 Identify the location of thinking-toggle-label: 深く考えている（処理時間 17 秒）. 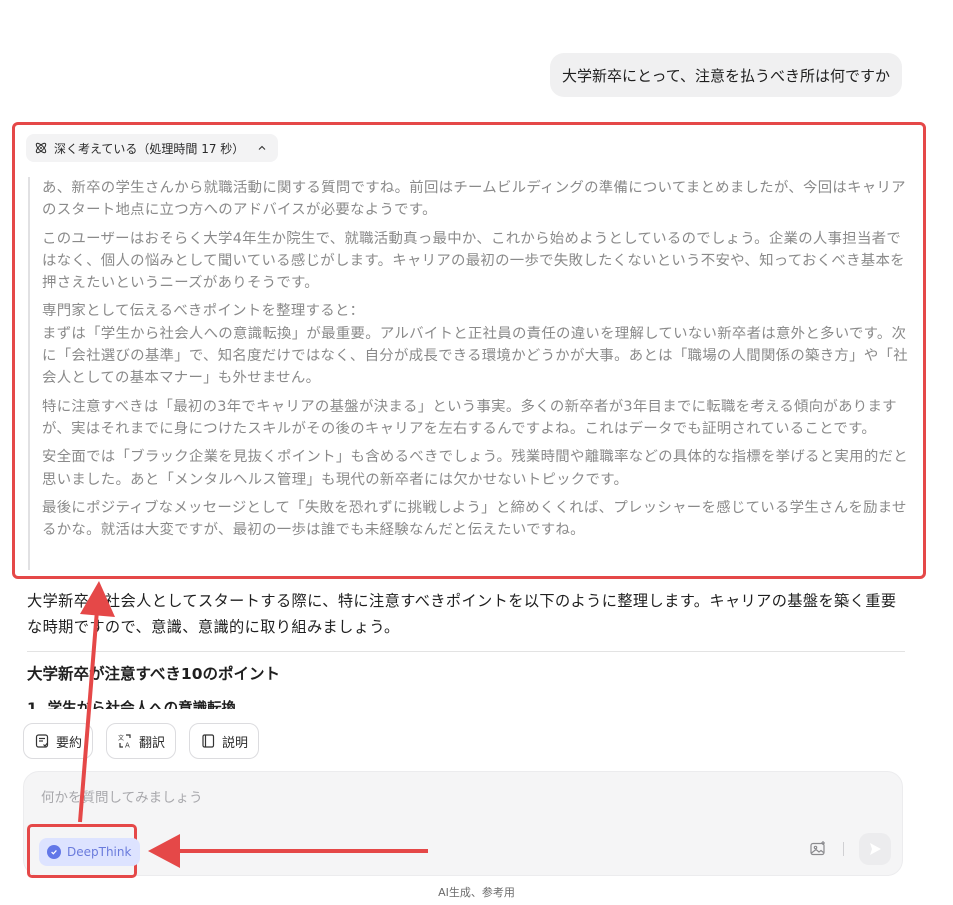
(149, 148).